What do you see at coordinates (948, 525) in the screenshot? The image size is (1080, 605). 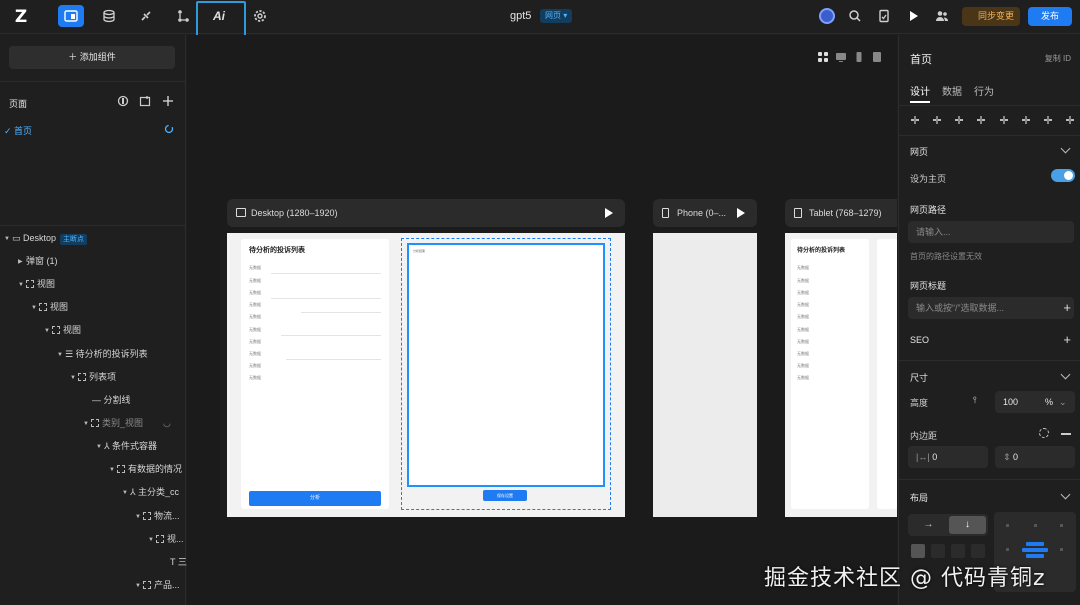 I see `direction-toggle: → ↓` at bounding box center [948, 525].